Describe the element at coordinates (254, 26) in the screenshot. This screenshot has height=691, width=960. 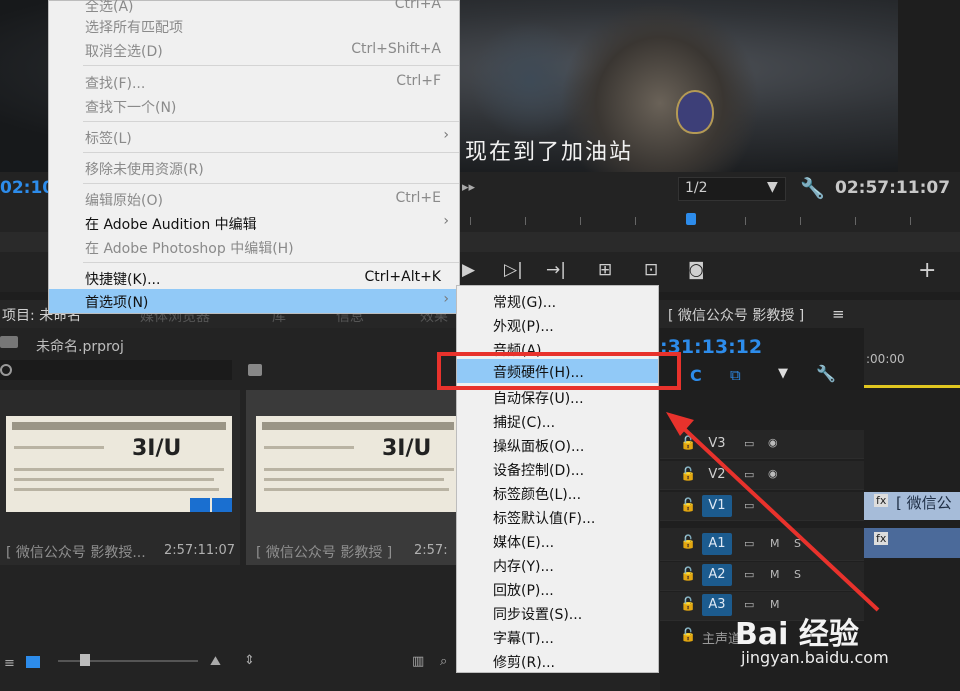
I see `menu-item-select-all-matching: 选择所有匹配项` at that location.